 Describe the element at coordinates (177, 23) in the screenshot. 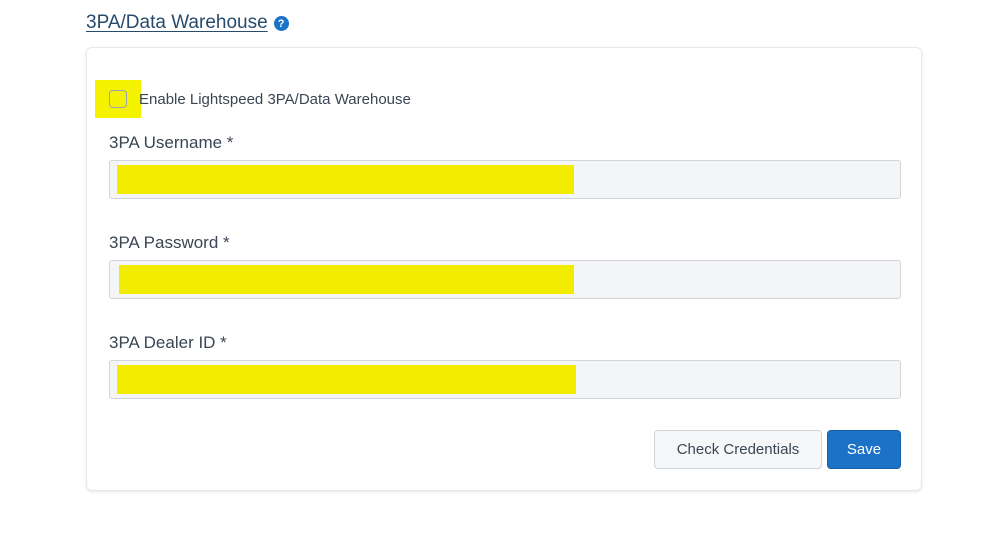

I see `section-title-link: 3PA/Data Warehouse` at that location.